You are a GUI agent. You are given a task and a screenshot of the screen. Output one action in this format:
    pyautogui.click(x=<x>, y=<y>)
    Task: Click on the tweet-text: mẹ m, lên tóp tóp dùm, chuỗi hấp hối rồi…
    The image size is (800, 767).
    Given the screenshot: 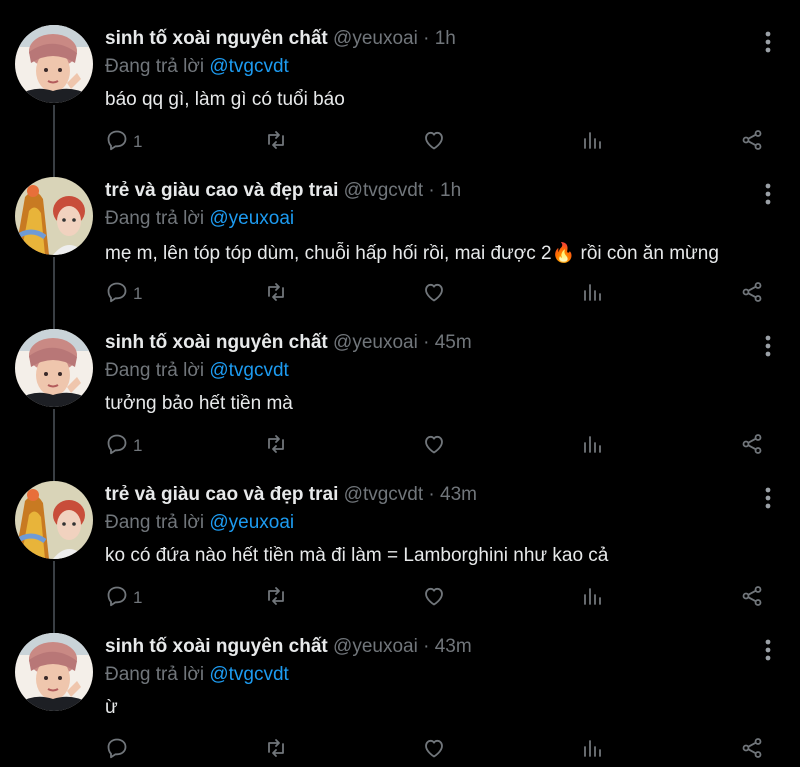 What is the action you would take?
    pyautogui.click(x=412, y=253)
    